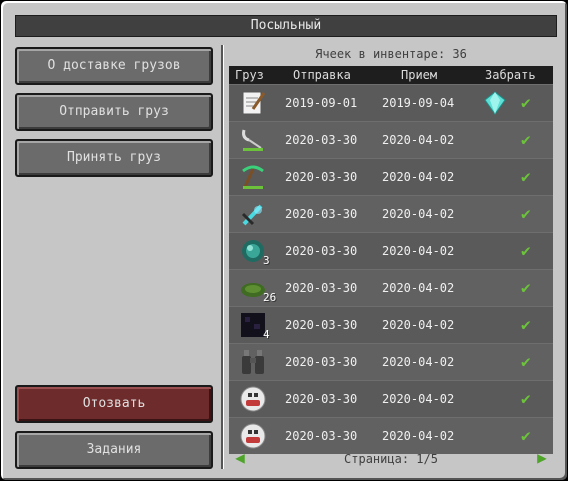 Image resolution: width=568 pixels, height=481 pixels. Describe the element at coordinates (391, 54) in the screenshot. I see `inventory-cells-count: Ячеек в инвентаре: 36` at that location.